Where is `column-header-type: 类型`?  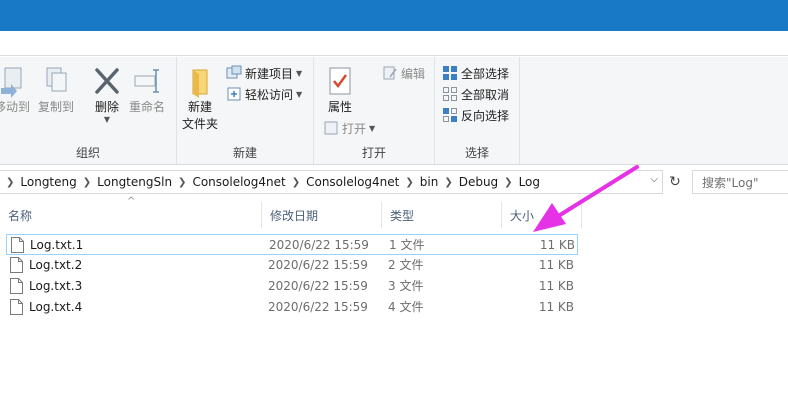
column-header-type: 类型 is located at coordinates (442, 215).